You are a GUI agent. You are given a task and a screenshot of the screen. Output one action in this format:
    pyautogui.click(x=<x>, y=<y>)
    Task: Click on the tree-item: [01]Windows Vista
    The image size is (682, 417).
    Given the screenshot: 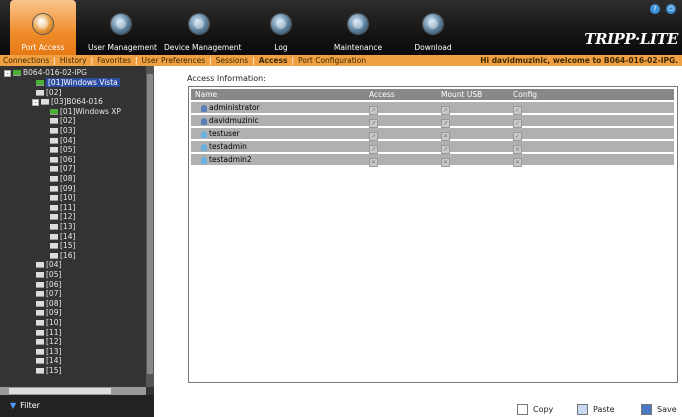 What is the action you would take?
    pyautogui.click(x=78, y=82)
    